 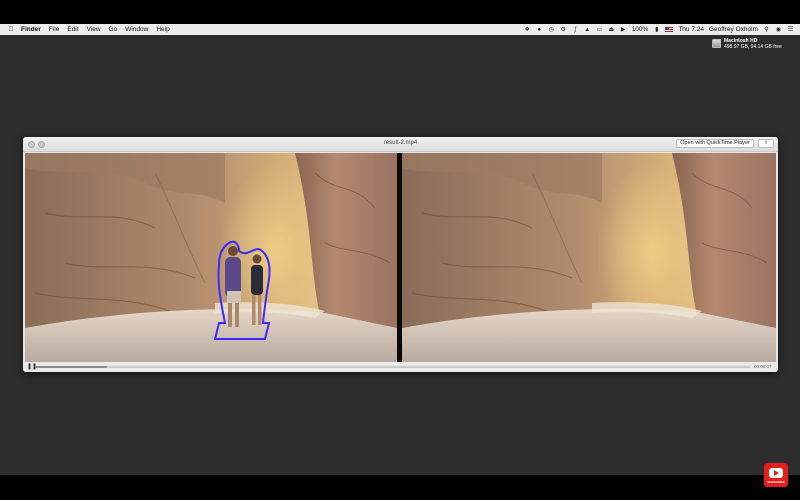 I want to click on menu-go: Go, so click(x=113, y=29).